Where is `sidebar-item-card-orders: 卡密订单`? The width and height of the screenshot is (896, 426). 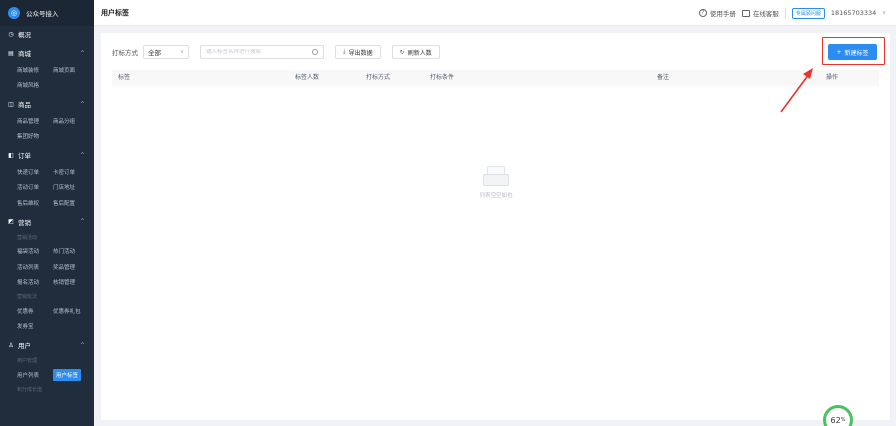 sidebar-item-card-orders: 卡密订单 is located at coordinates (71, 172).